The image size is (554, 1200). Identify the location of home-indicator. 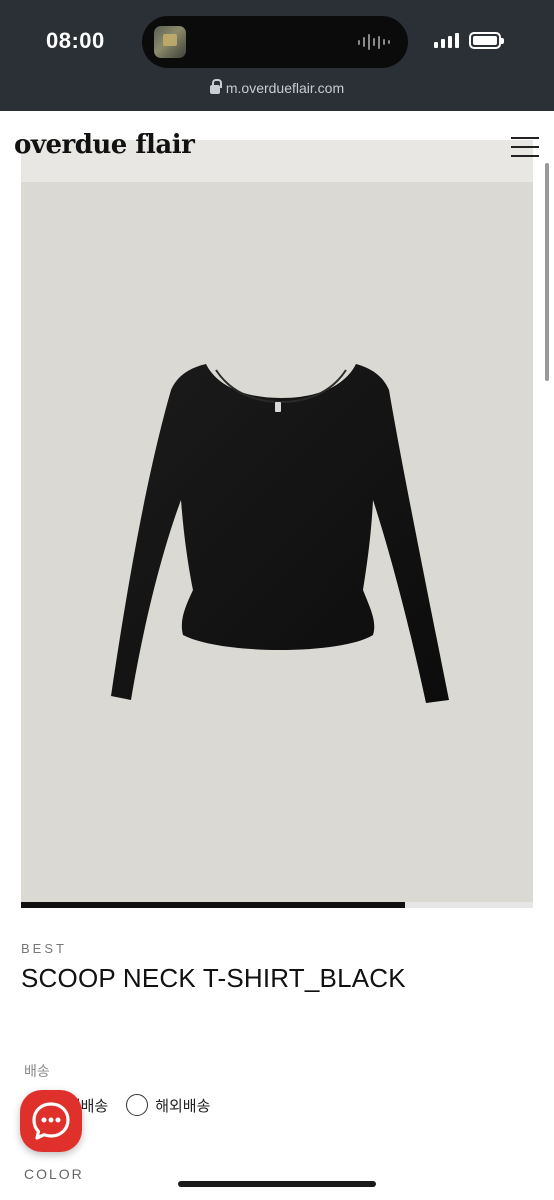
(277, 1184).